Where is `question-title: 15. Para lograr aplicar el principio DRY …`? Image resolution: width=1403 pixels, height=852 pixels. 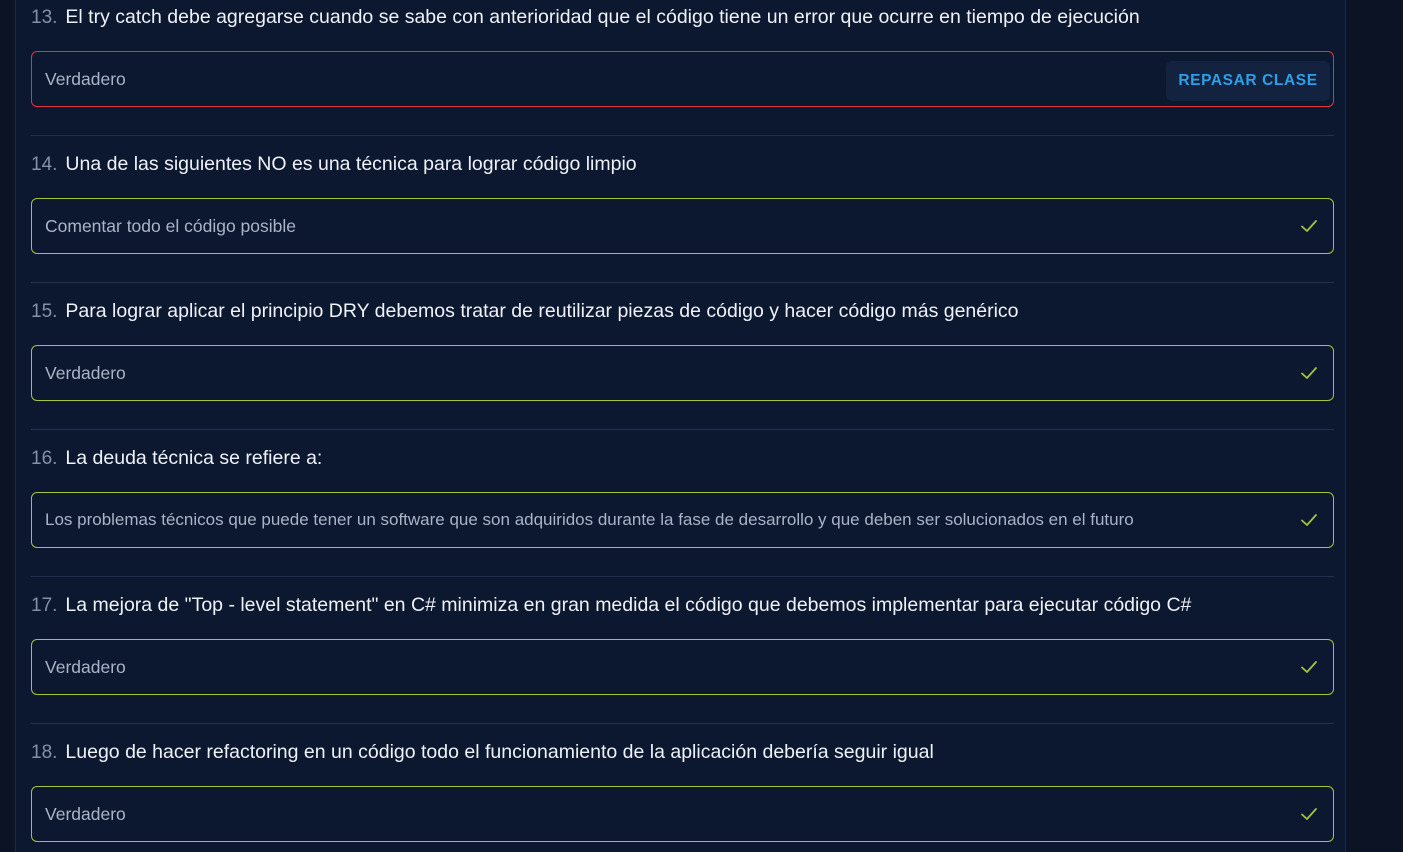 question-title: 15. Para lograr aplicar el principio DRY … is located at coordinates (525, 311).